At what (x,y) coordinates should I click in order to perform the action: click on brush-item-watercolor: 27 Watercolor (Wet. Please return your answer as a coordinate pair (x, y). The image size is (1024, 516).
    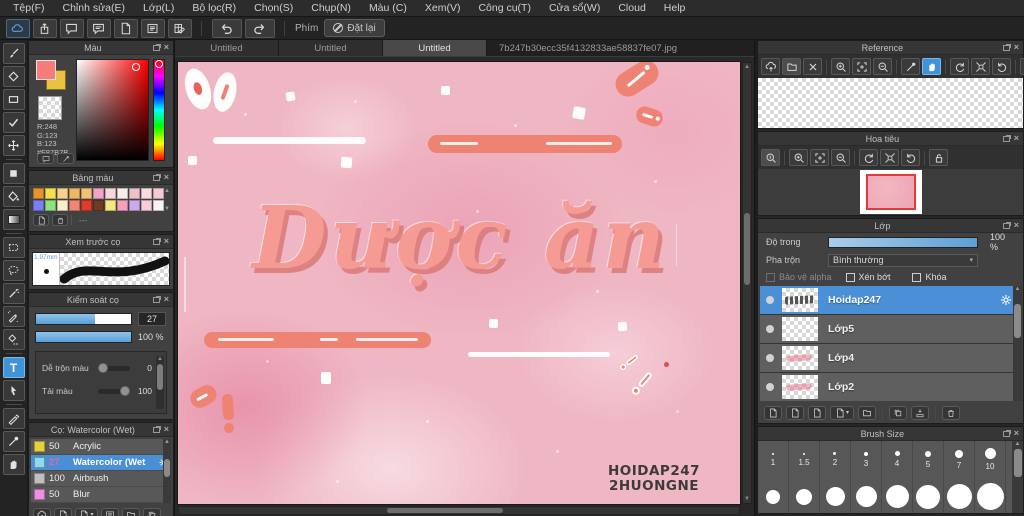
    Looking at the image, I should click on (101, 462).